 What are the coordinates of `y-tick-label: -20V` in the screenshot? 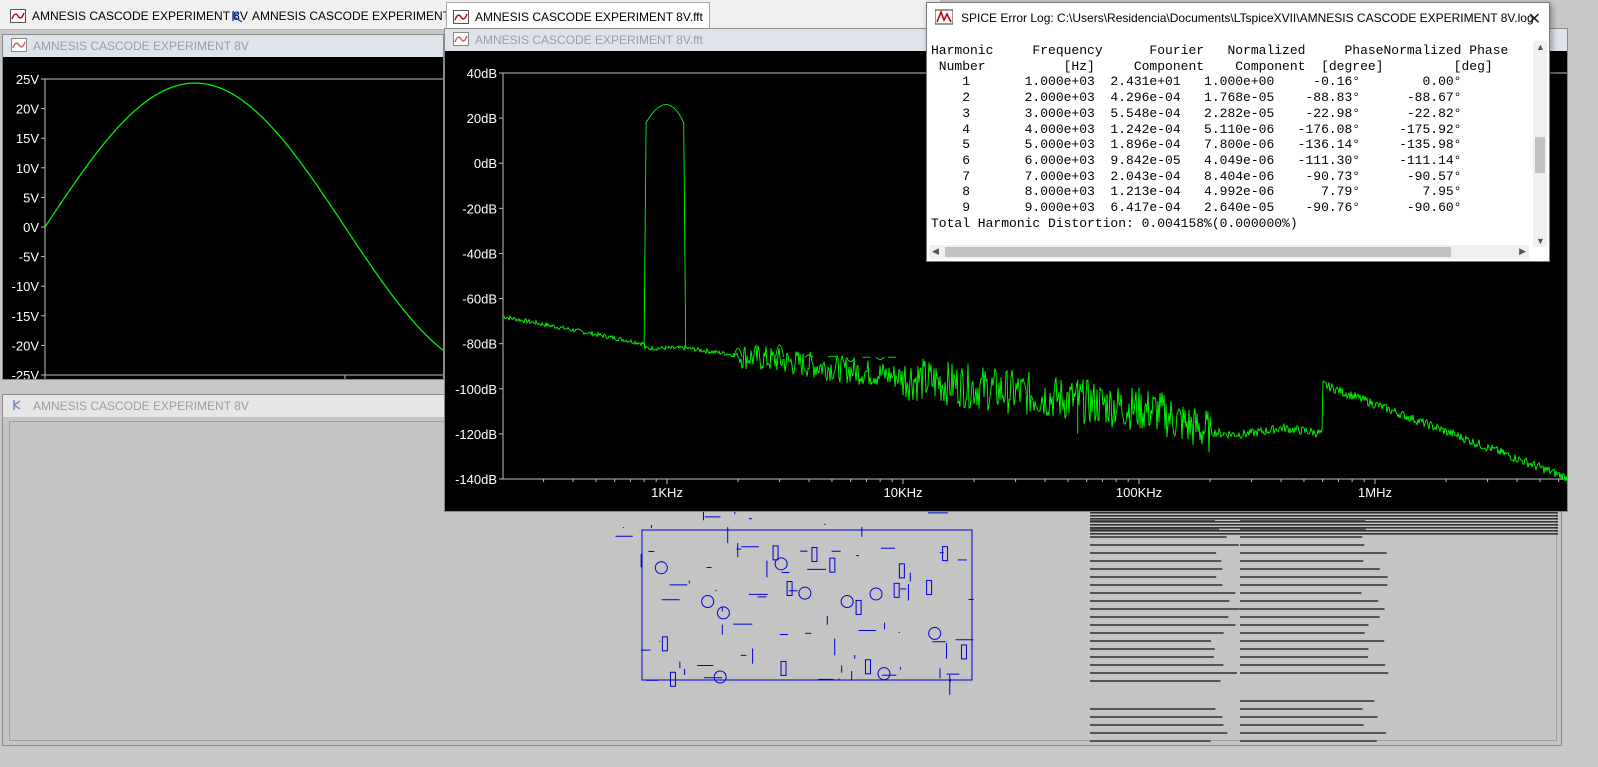 It's located at (26, 345).